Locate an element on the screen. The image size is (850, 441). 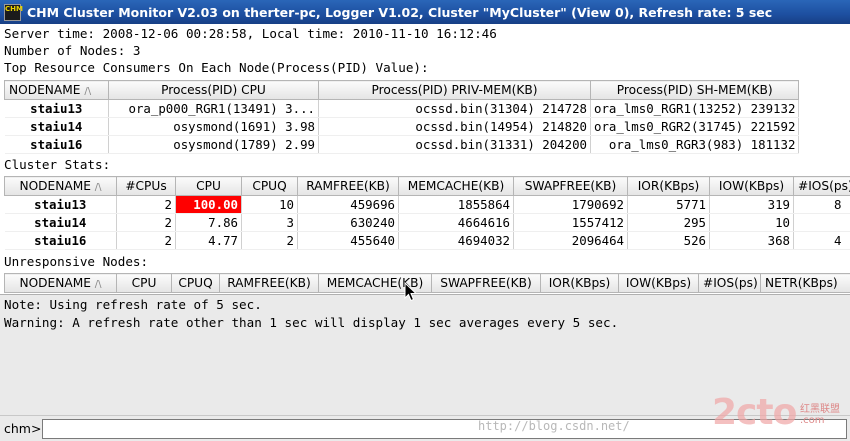
cell-process-sh-mem: ora_lms0_RGR1(13252) 239132 is located at coordinates (695, 108).